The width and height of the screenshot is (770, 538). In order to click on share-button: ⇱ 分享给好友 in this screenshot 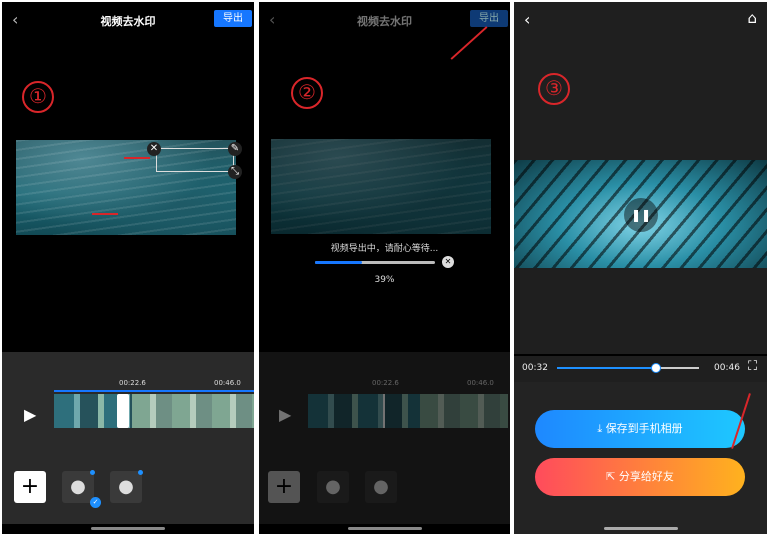, I will do `click(640, 477)`.